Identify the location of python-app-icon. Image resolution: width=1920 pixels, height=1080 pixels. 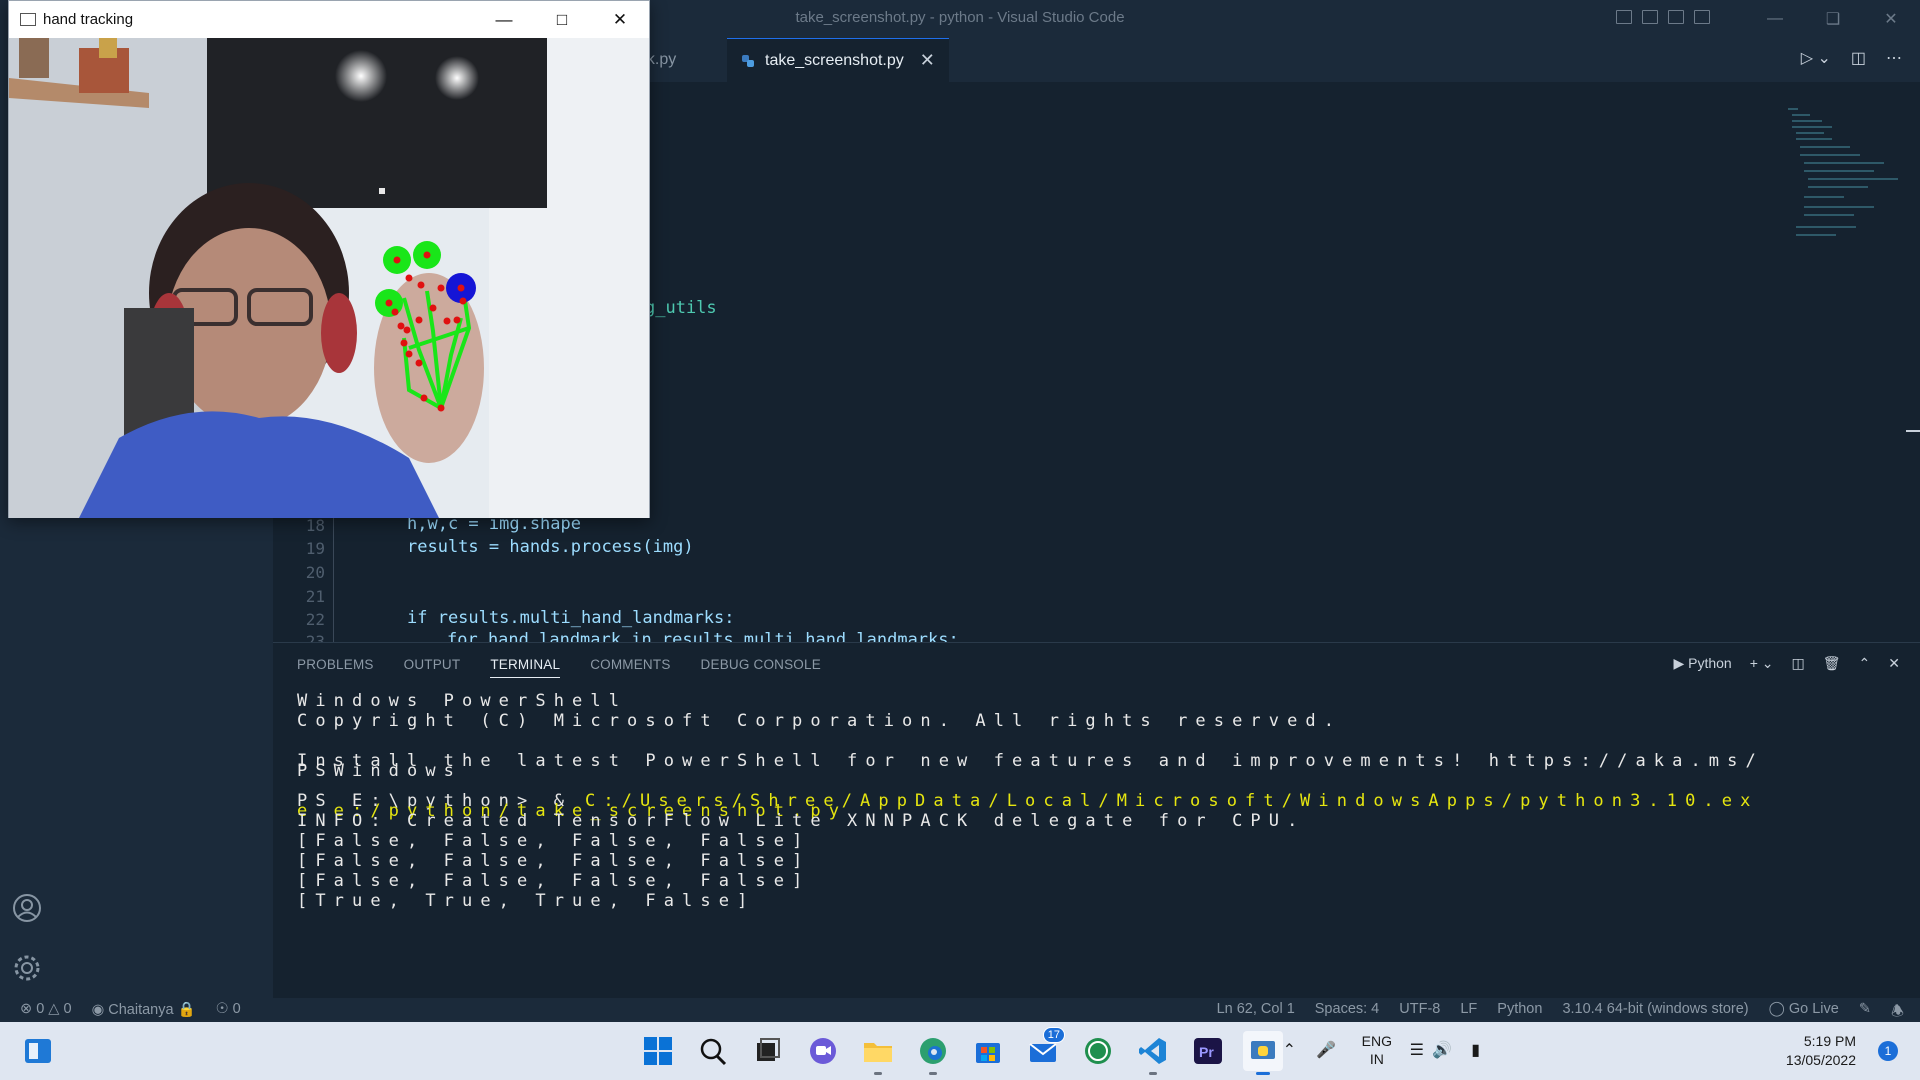
(1263, 1053).